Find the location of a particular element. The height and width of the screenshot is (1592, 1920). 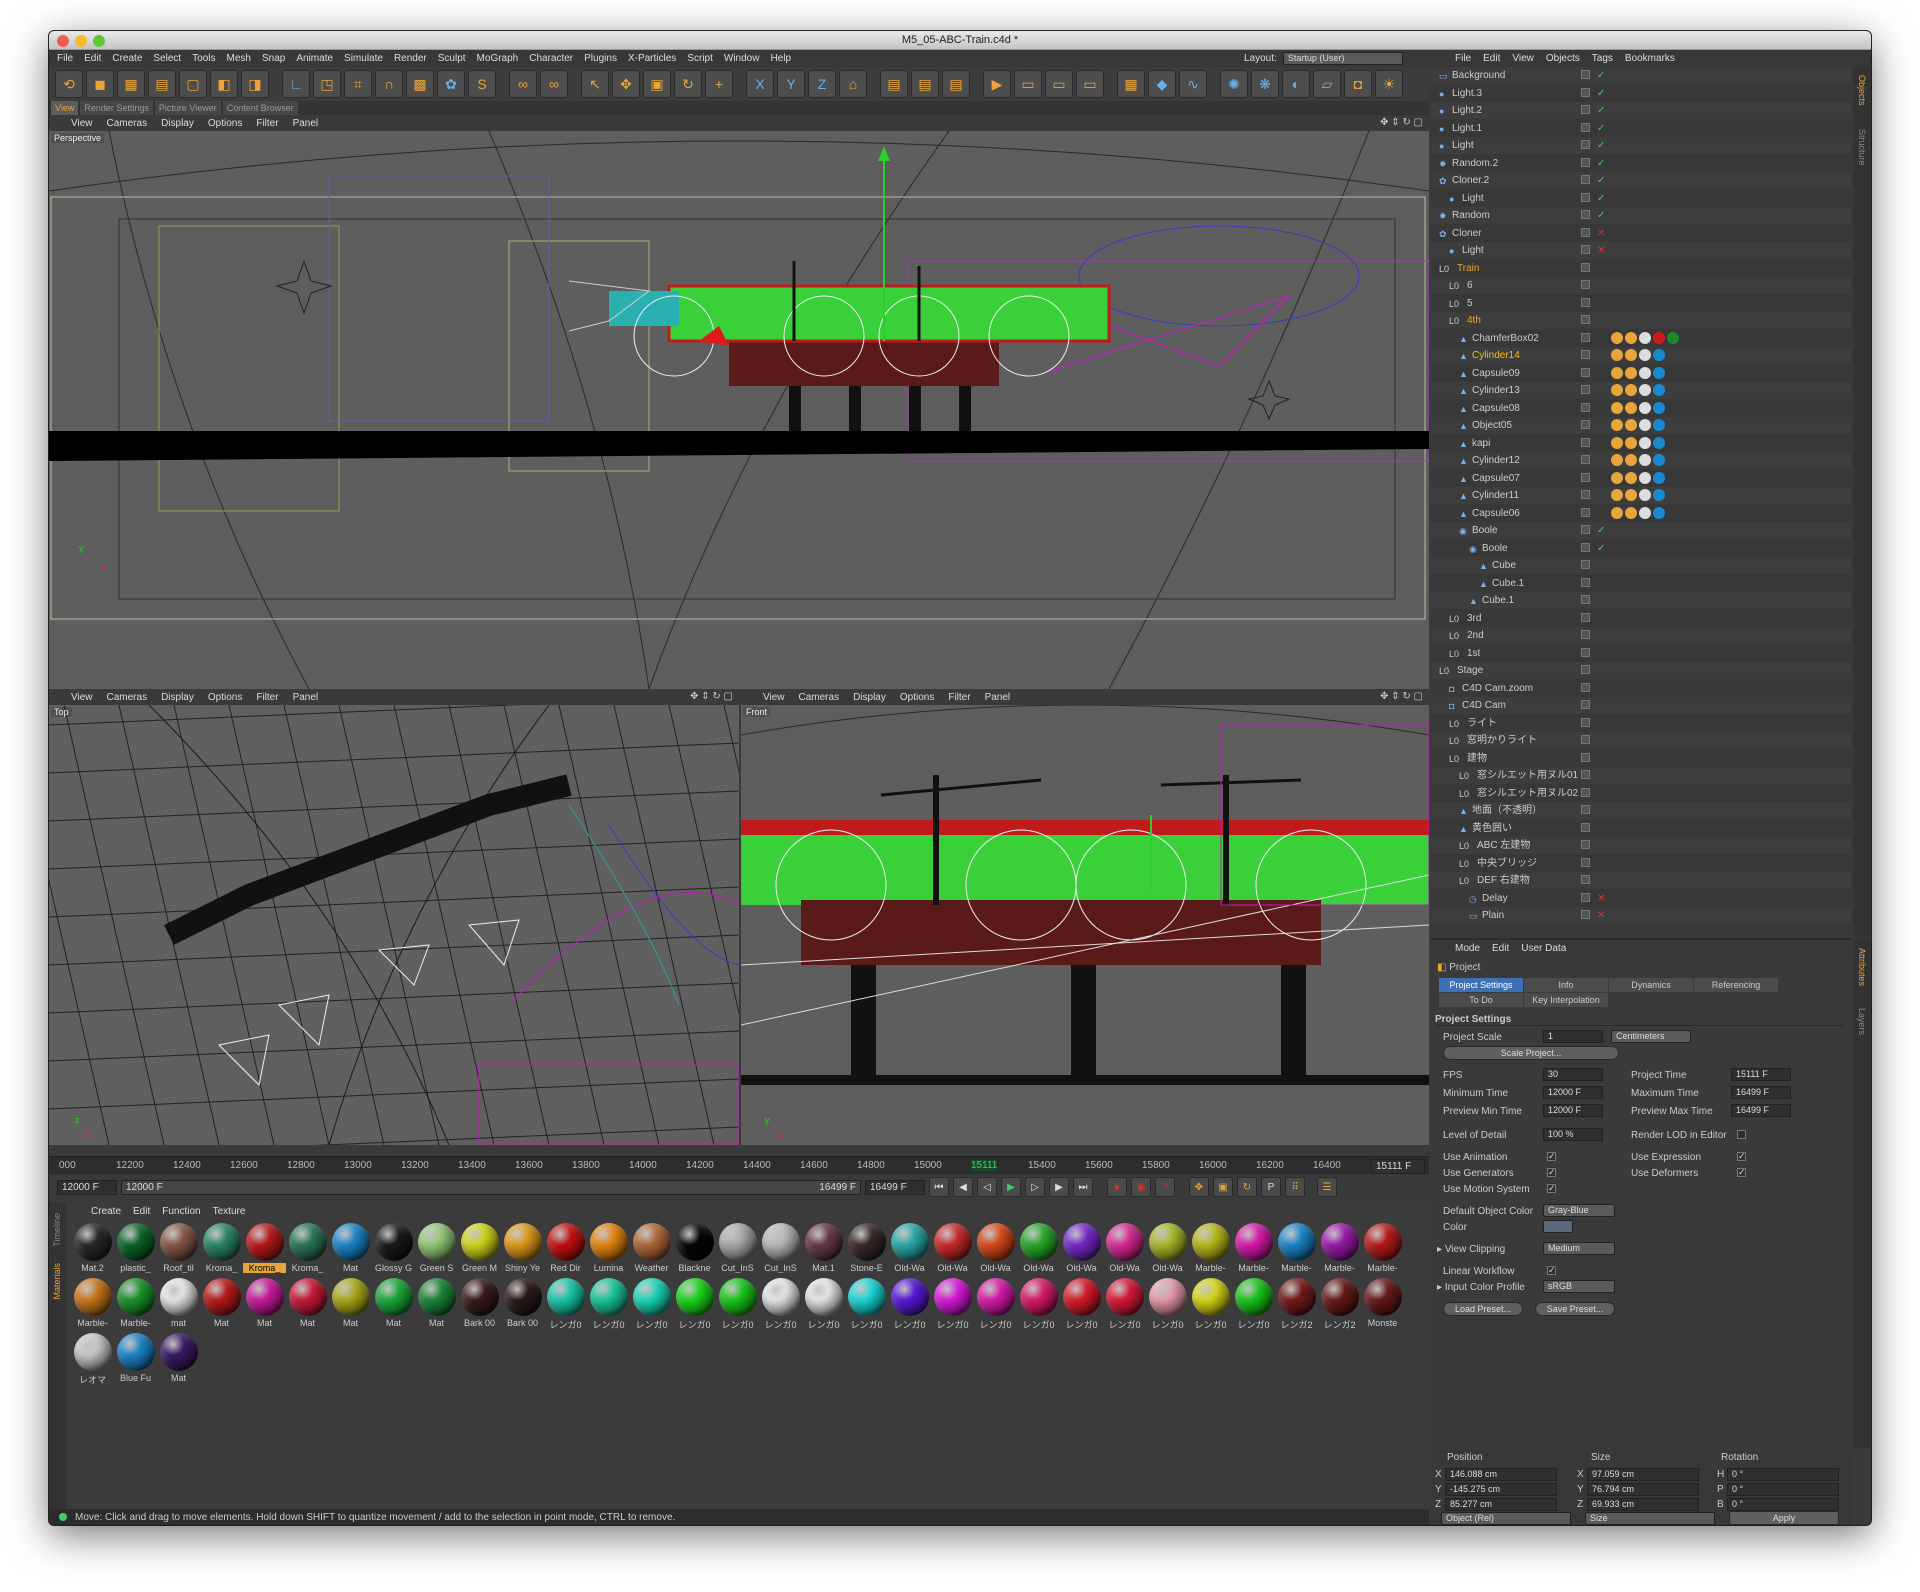

object-name: L0 1st is located at coordinates (1464, 653).